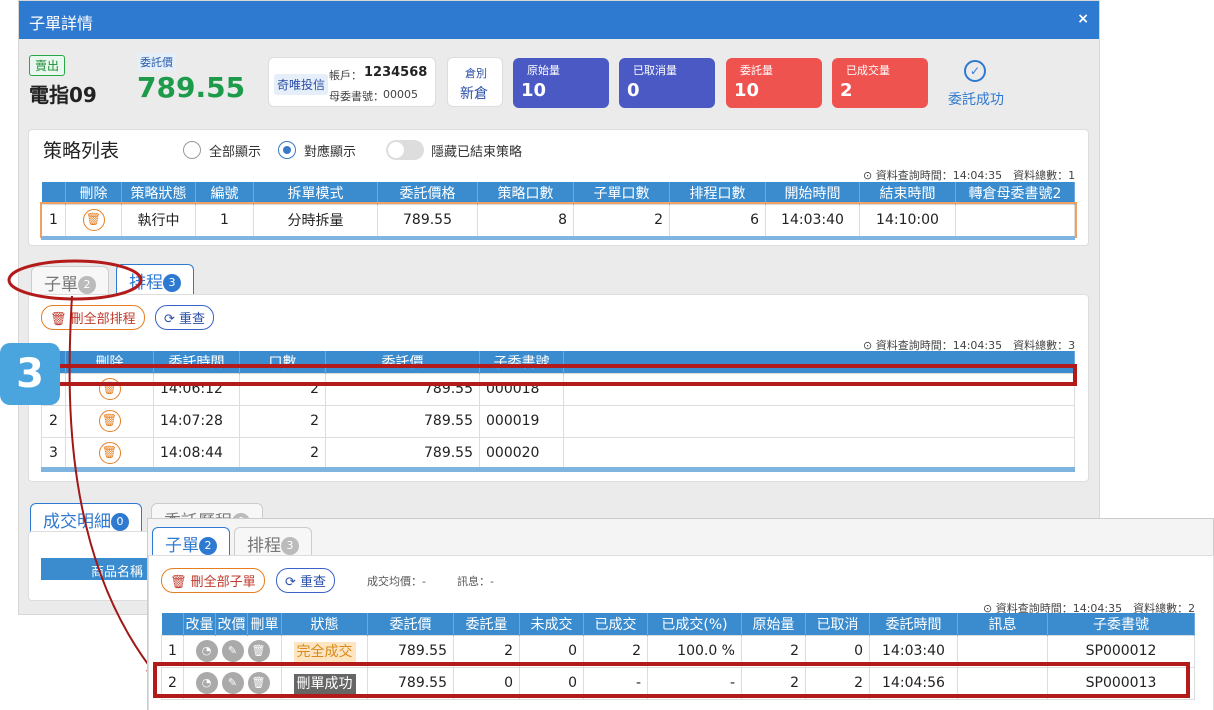  I want to click on stat-order-qty: 委託量 10, so click(774, 83).